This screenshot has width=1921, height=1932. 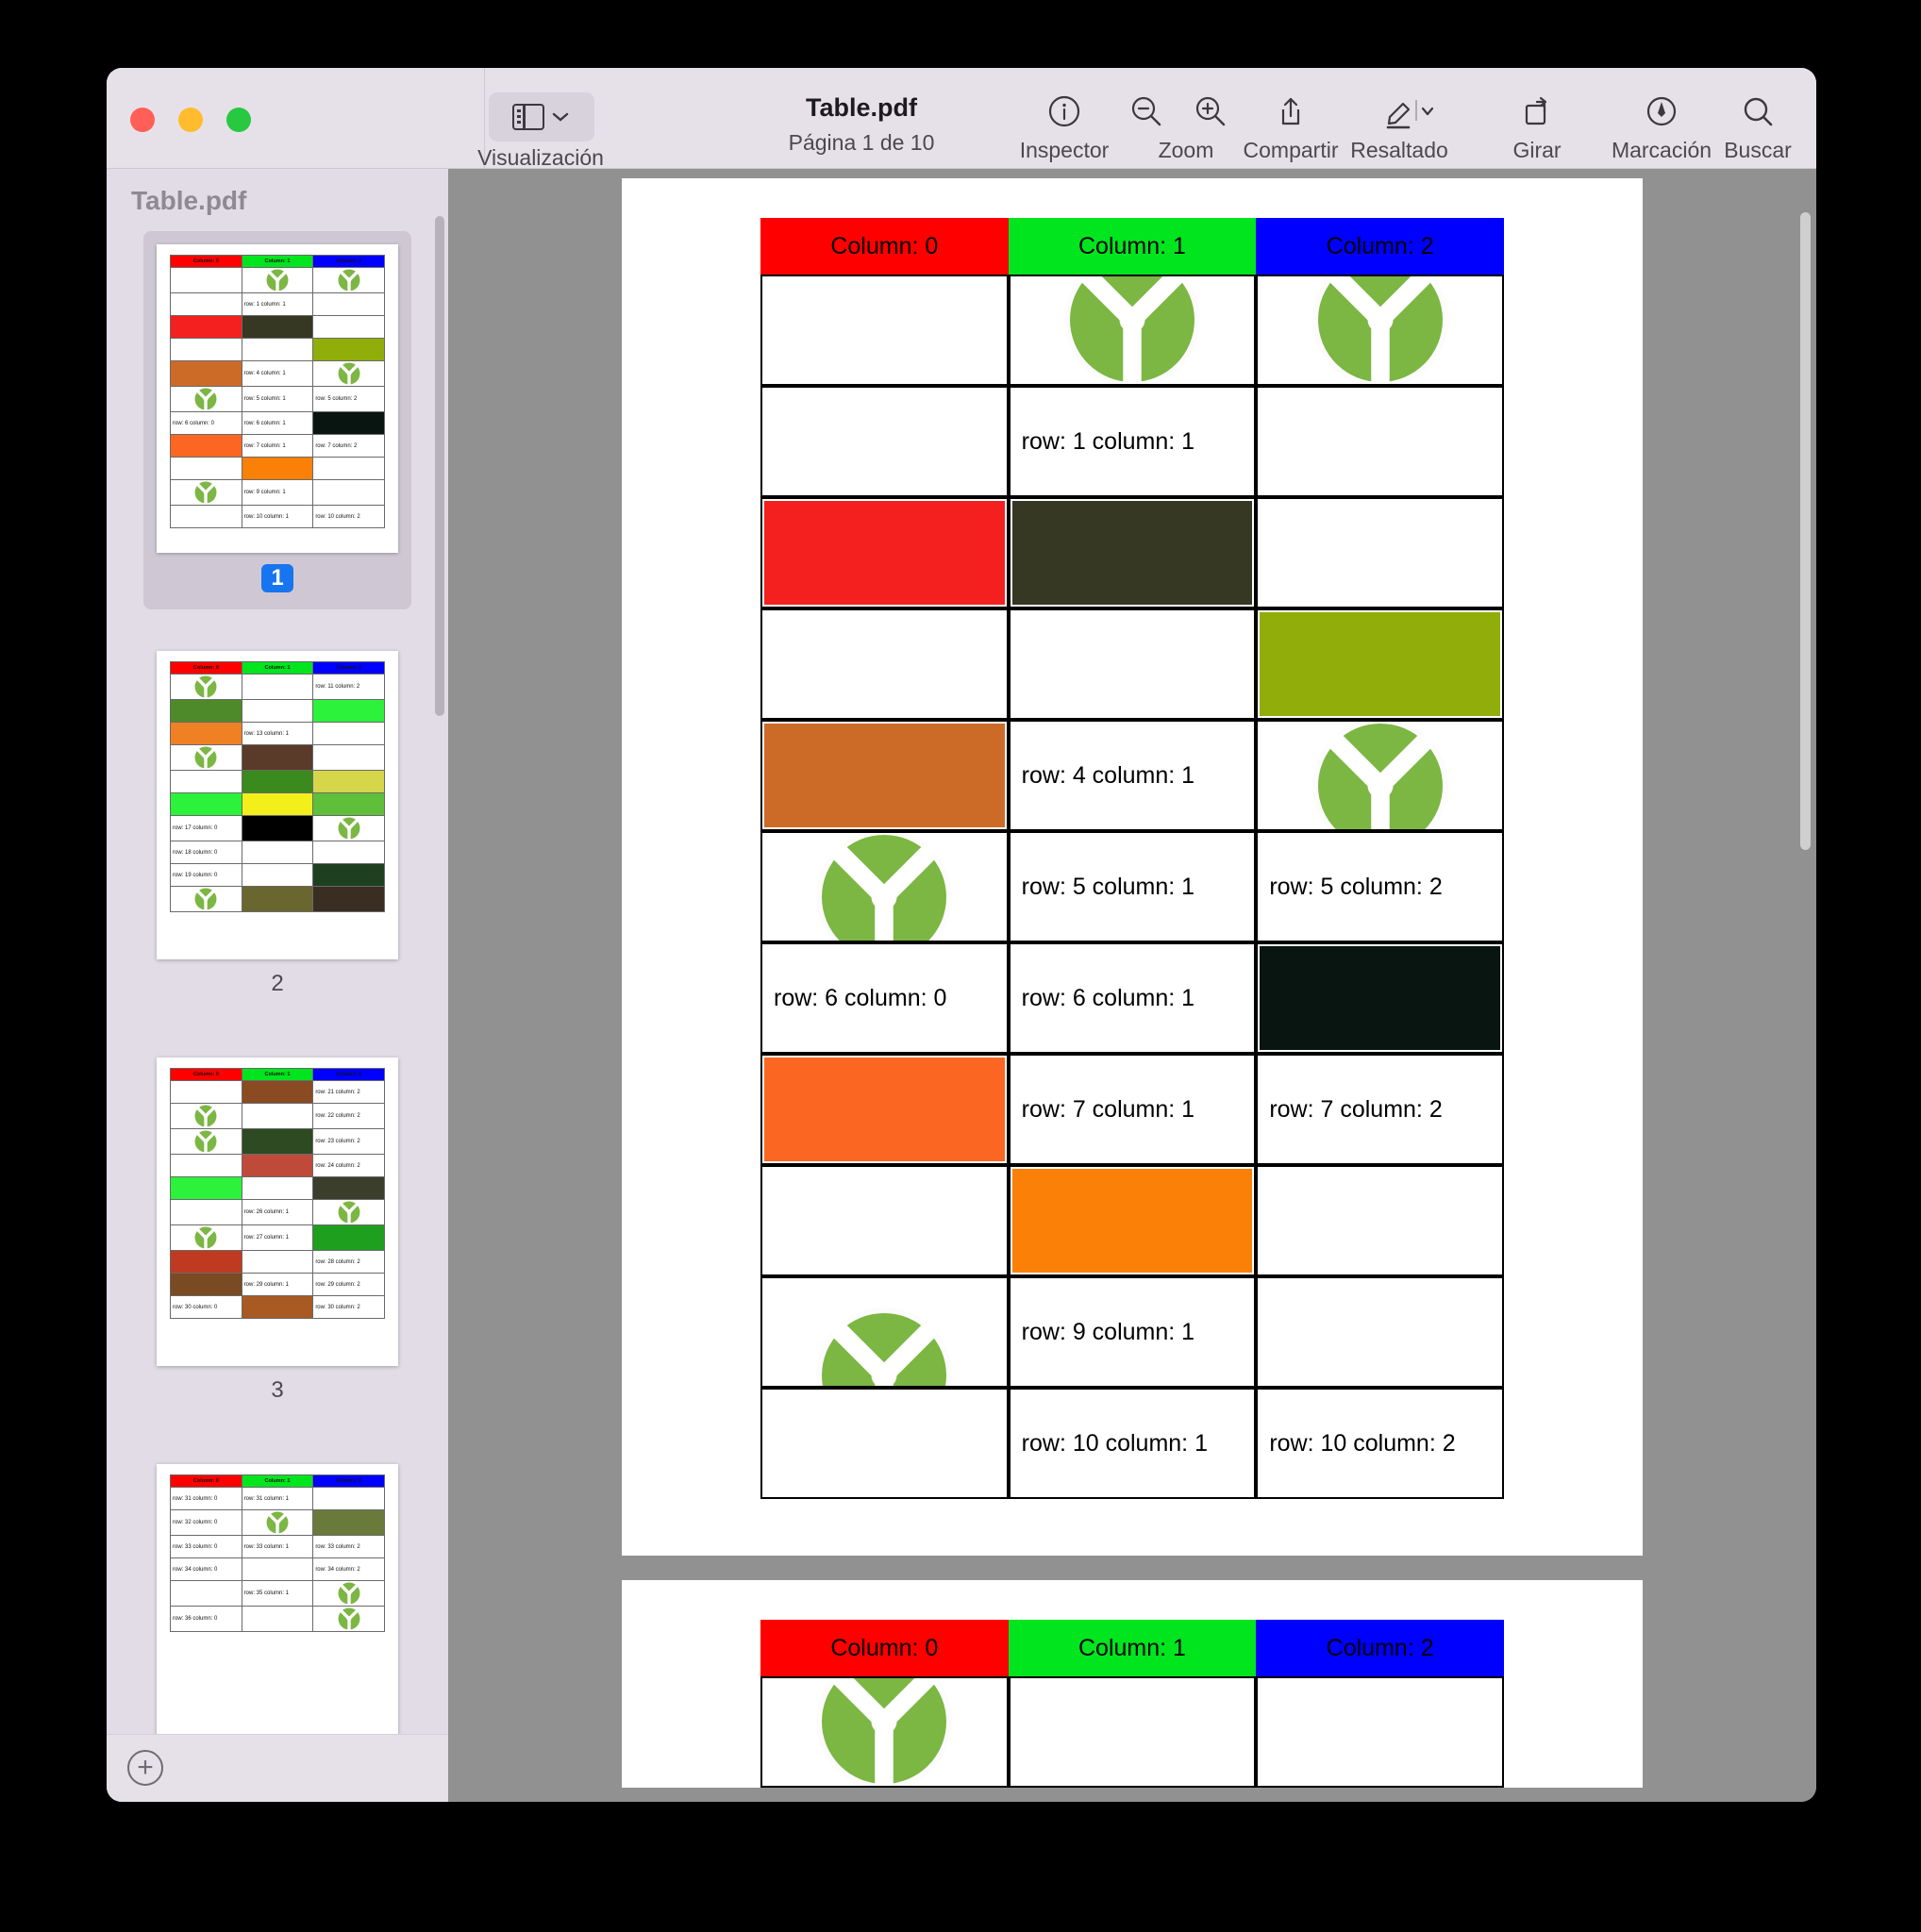 What do you see at coordinates (1132, 1109) in the screenshot?
I see `table-cell-text: row: 7 column: 1` at bounding box center [1132, 1109].